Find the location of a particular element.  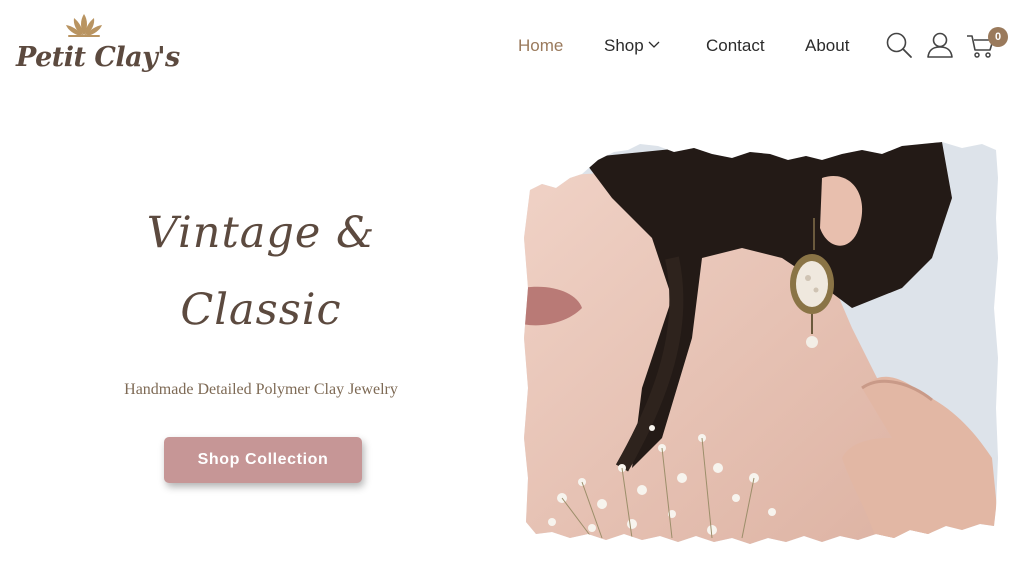

fan-leaf-icon is located at coordinates (84, 25).